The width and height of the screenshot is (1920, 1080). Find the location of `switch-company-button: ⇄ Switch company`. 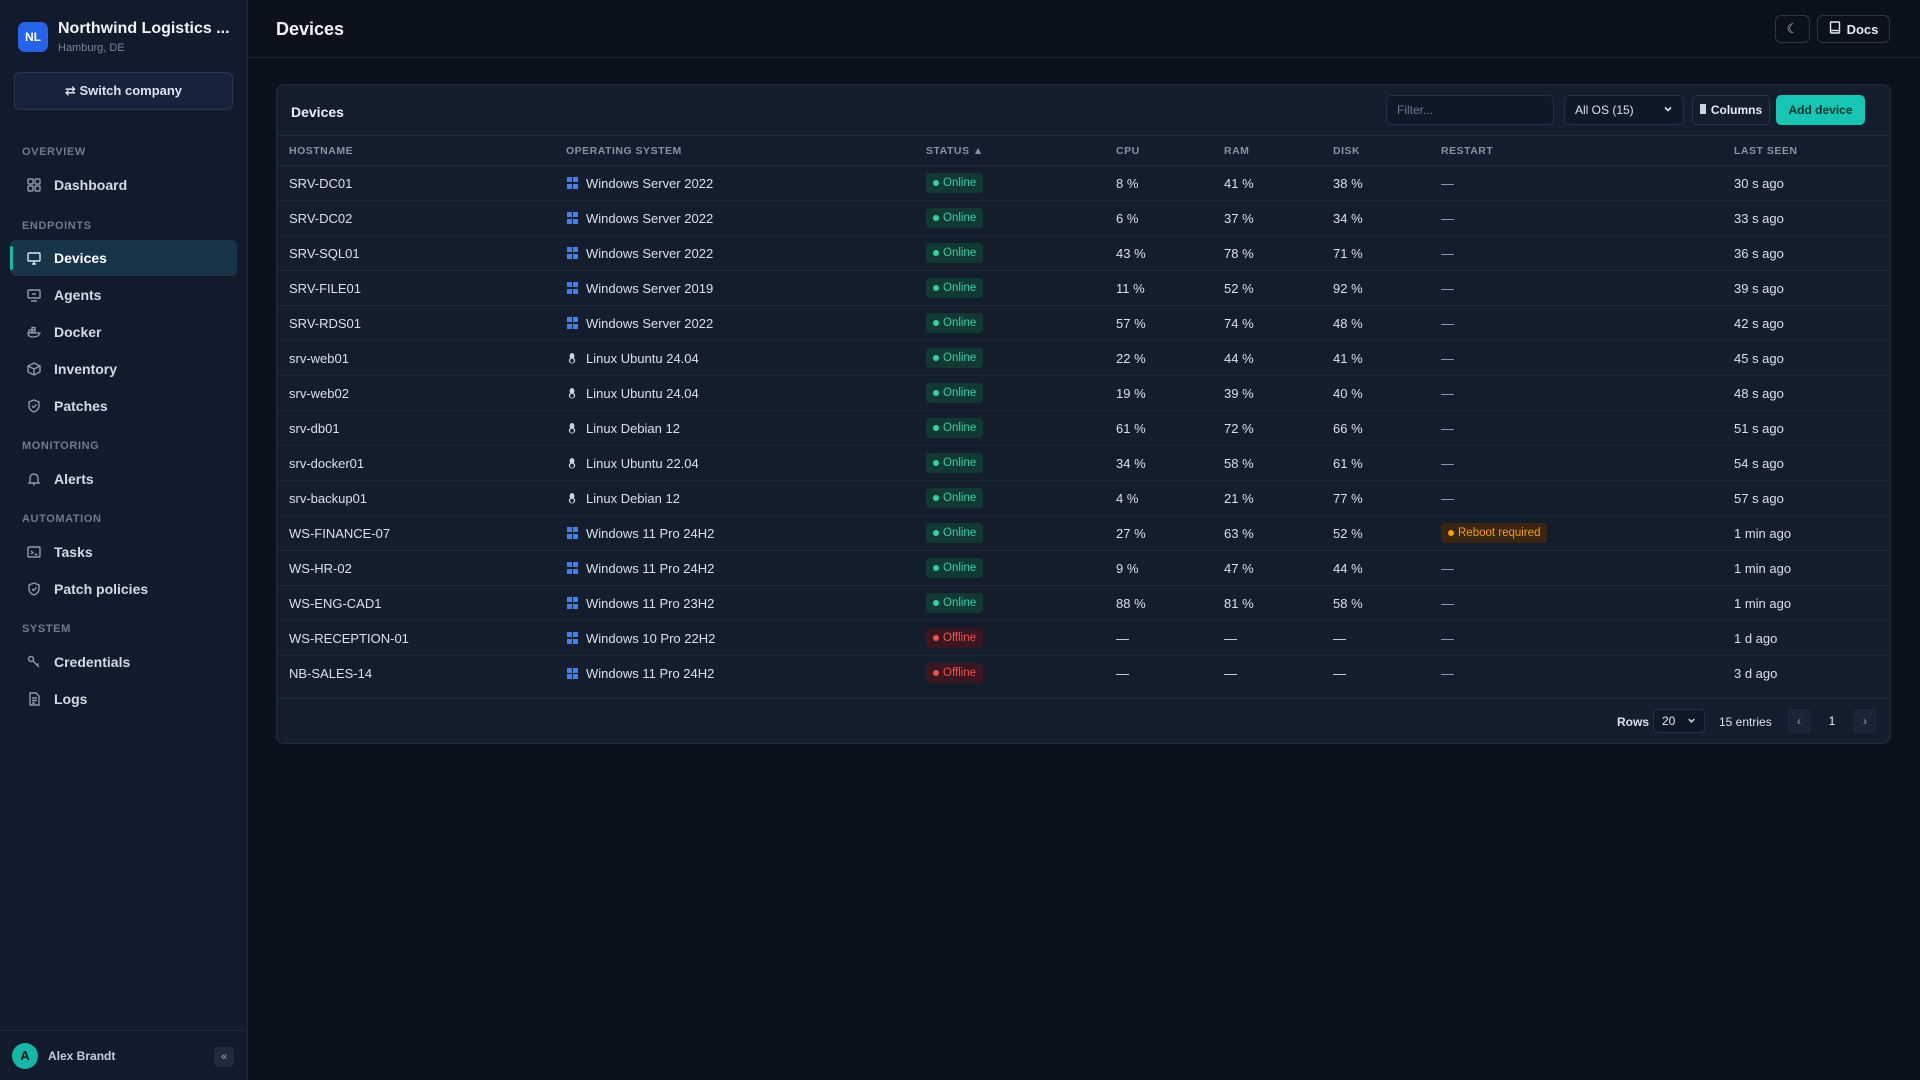

switch-company-button: ⇄ Switch company is located at coordinates (123, 91).